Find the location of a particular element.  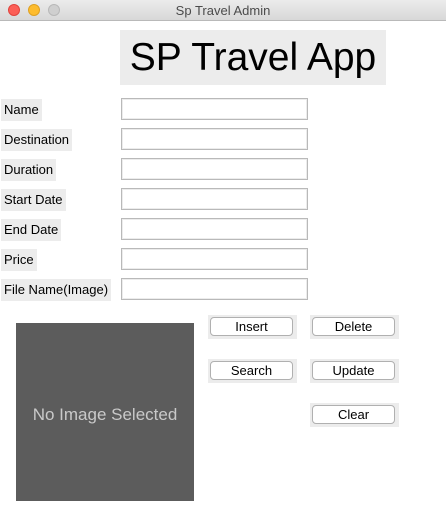

price-input is located at coordinates (214, 259).